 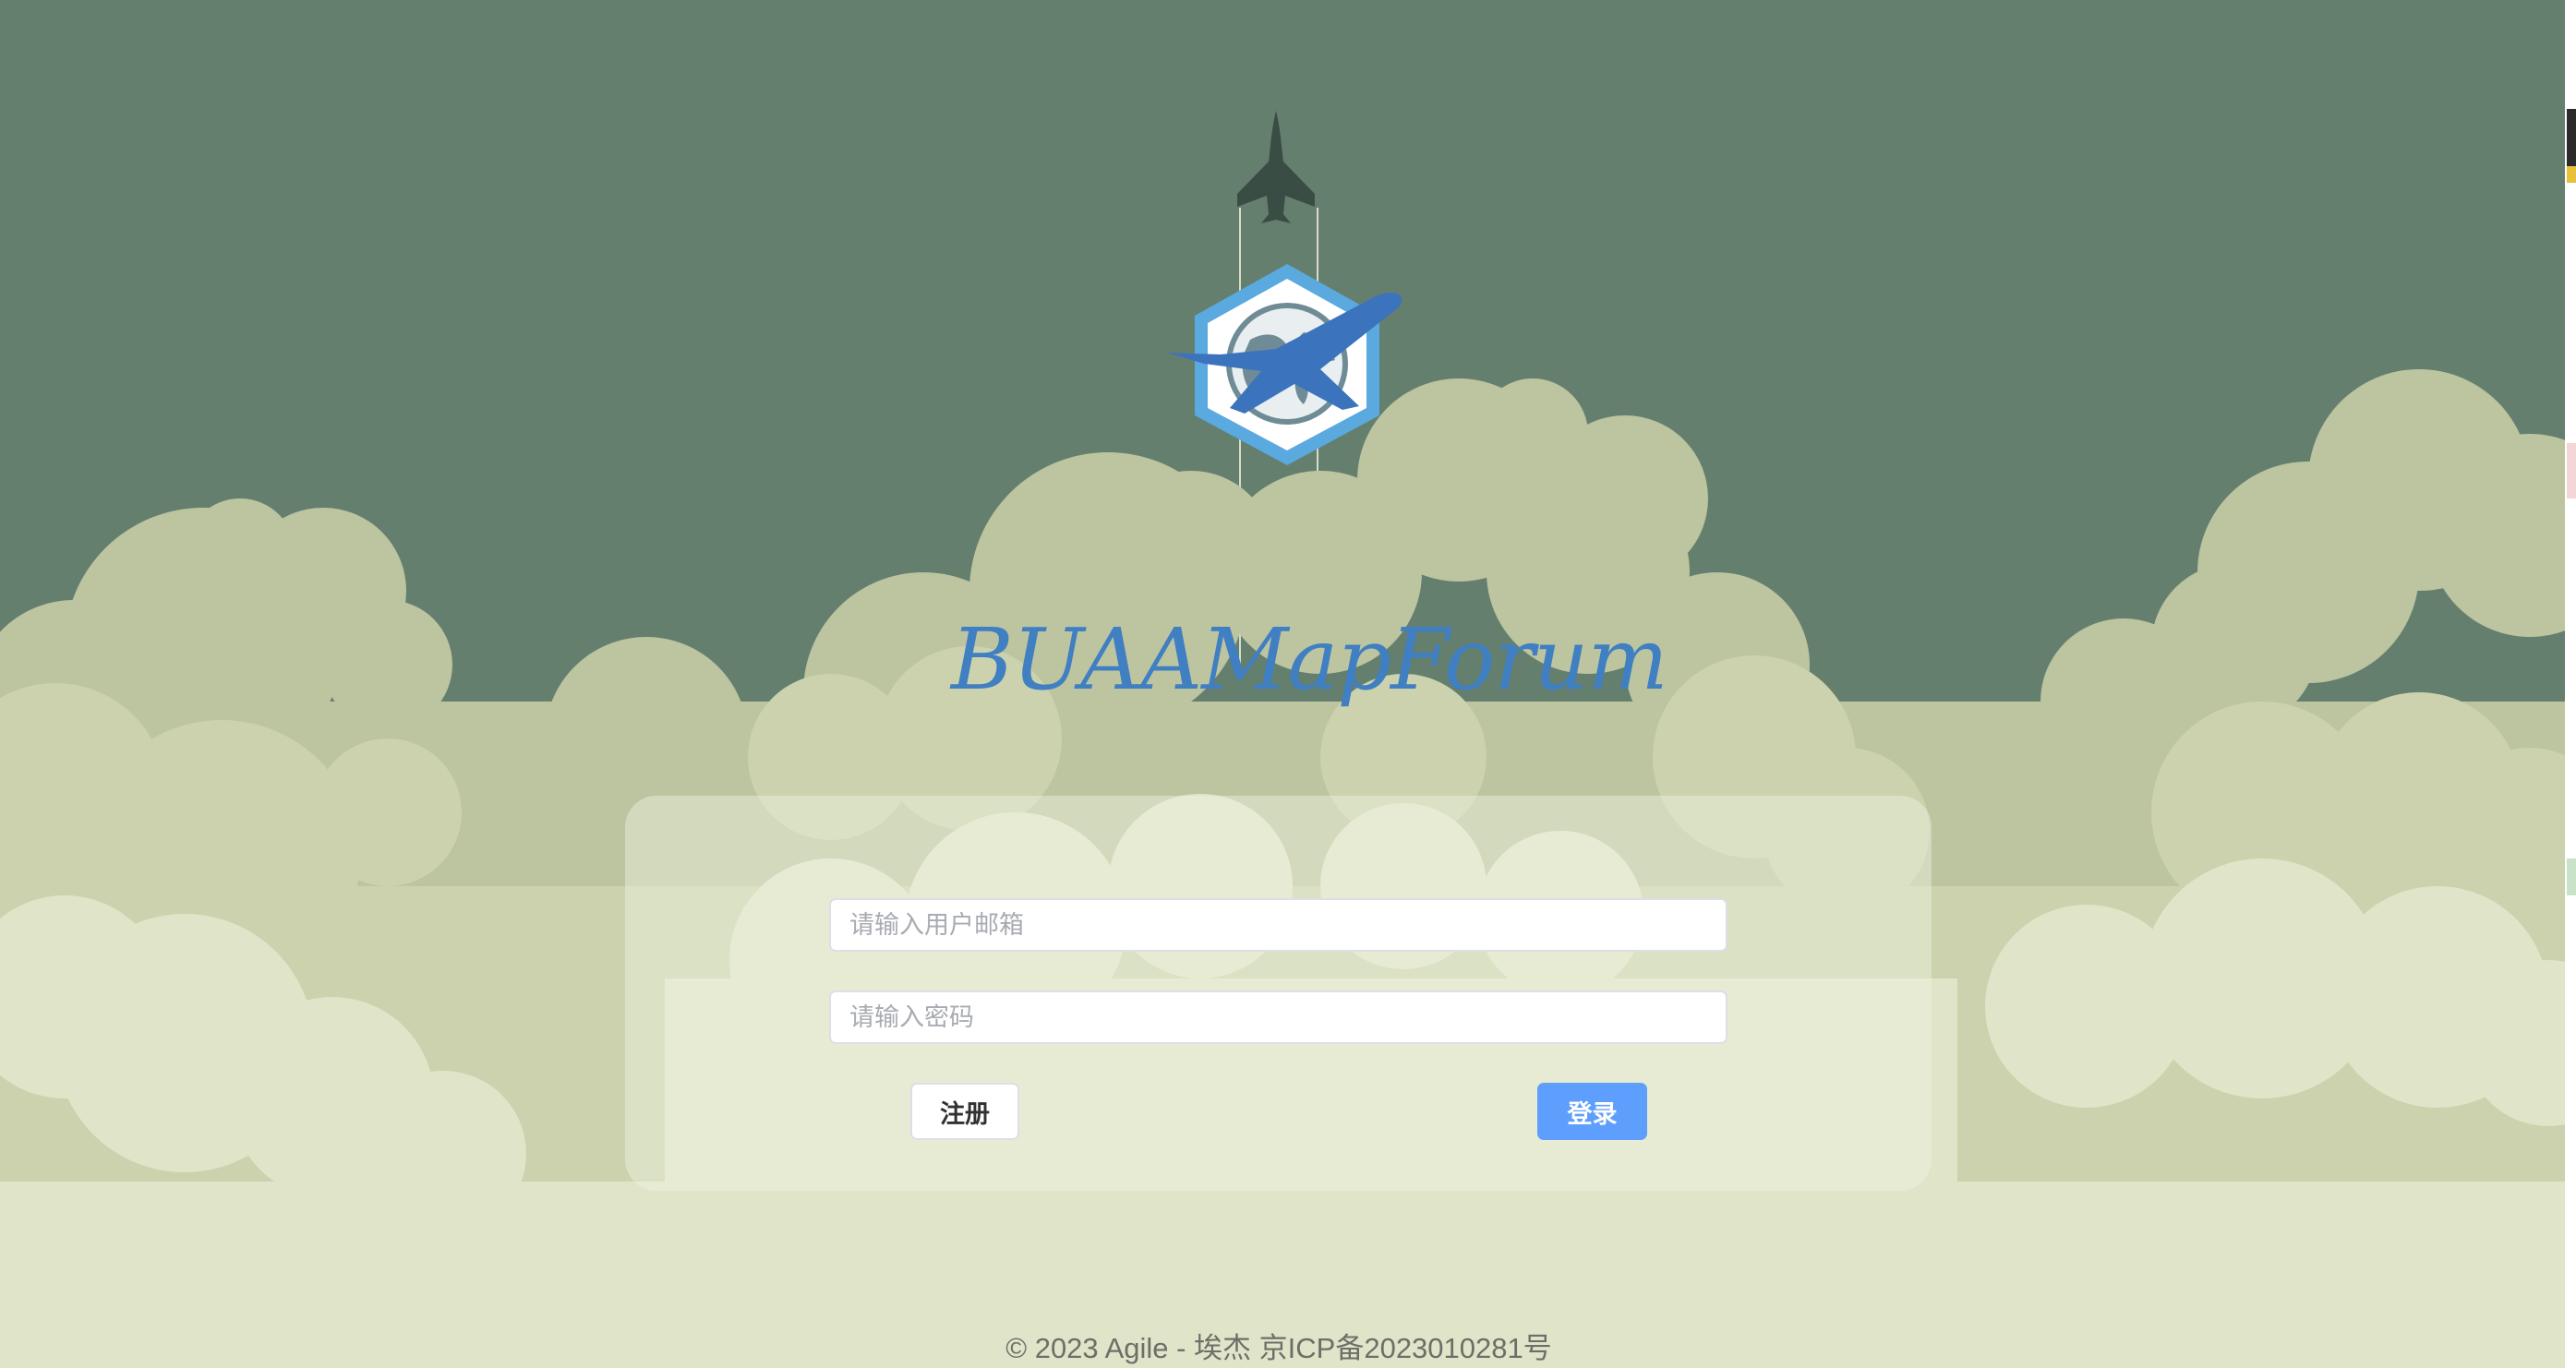 What do you see at coordinates (1278, 925) in the screenshot?
I see `email-input` at bounding box center [1278, 925].